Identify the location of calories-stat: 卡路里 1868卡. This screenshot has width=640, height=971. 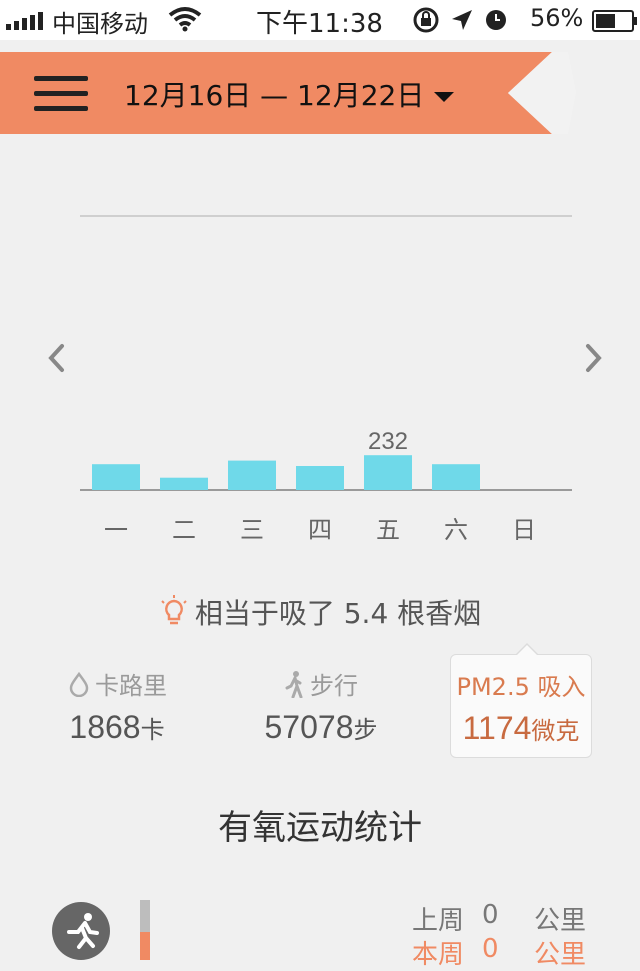
(117, 706).